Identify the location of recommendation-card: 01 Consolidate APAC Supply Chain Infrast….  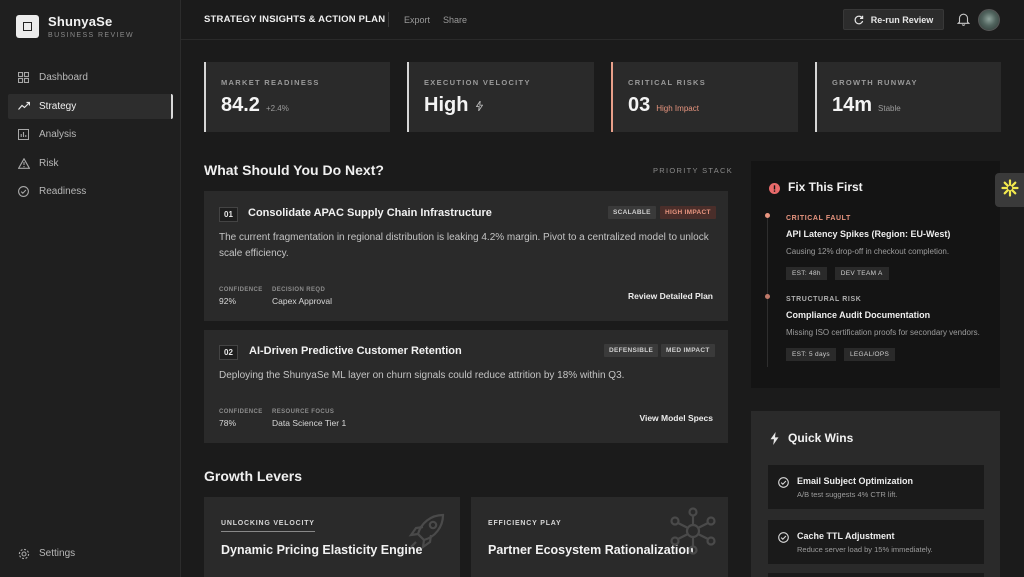
(466, 256).